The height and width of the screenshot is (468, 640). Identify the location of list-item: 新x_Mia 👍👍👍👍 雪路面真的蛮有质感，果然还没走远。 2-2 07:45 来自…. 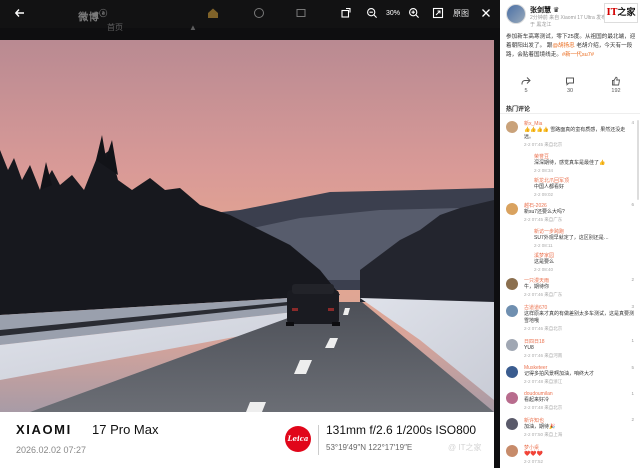
(570, 134).